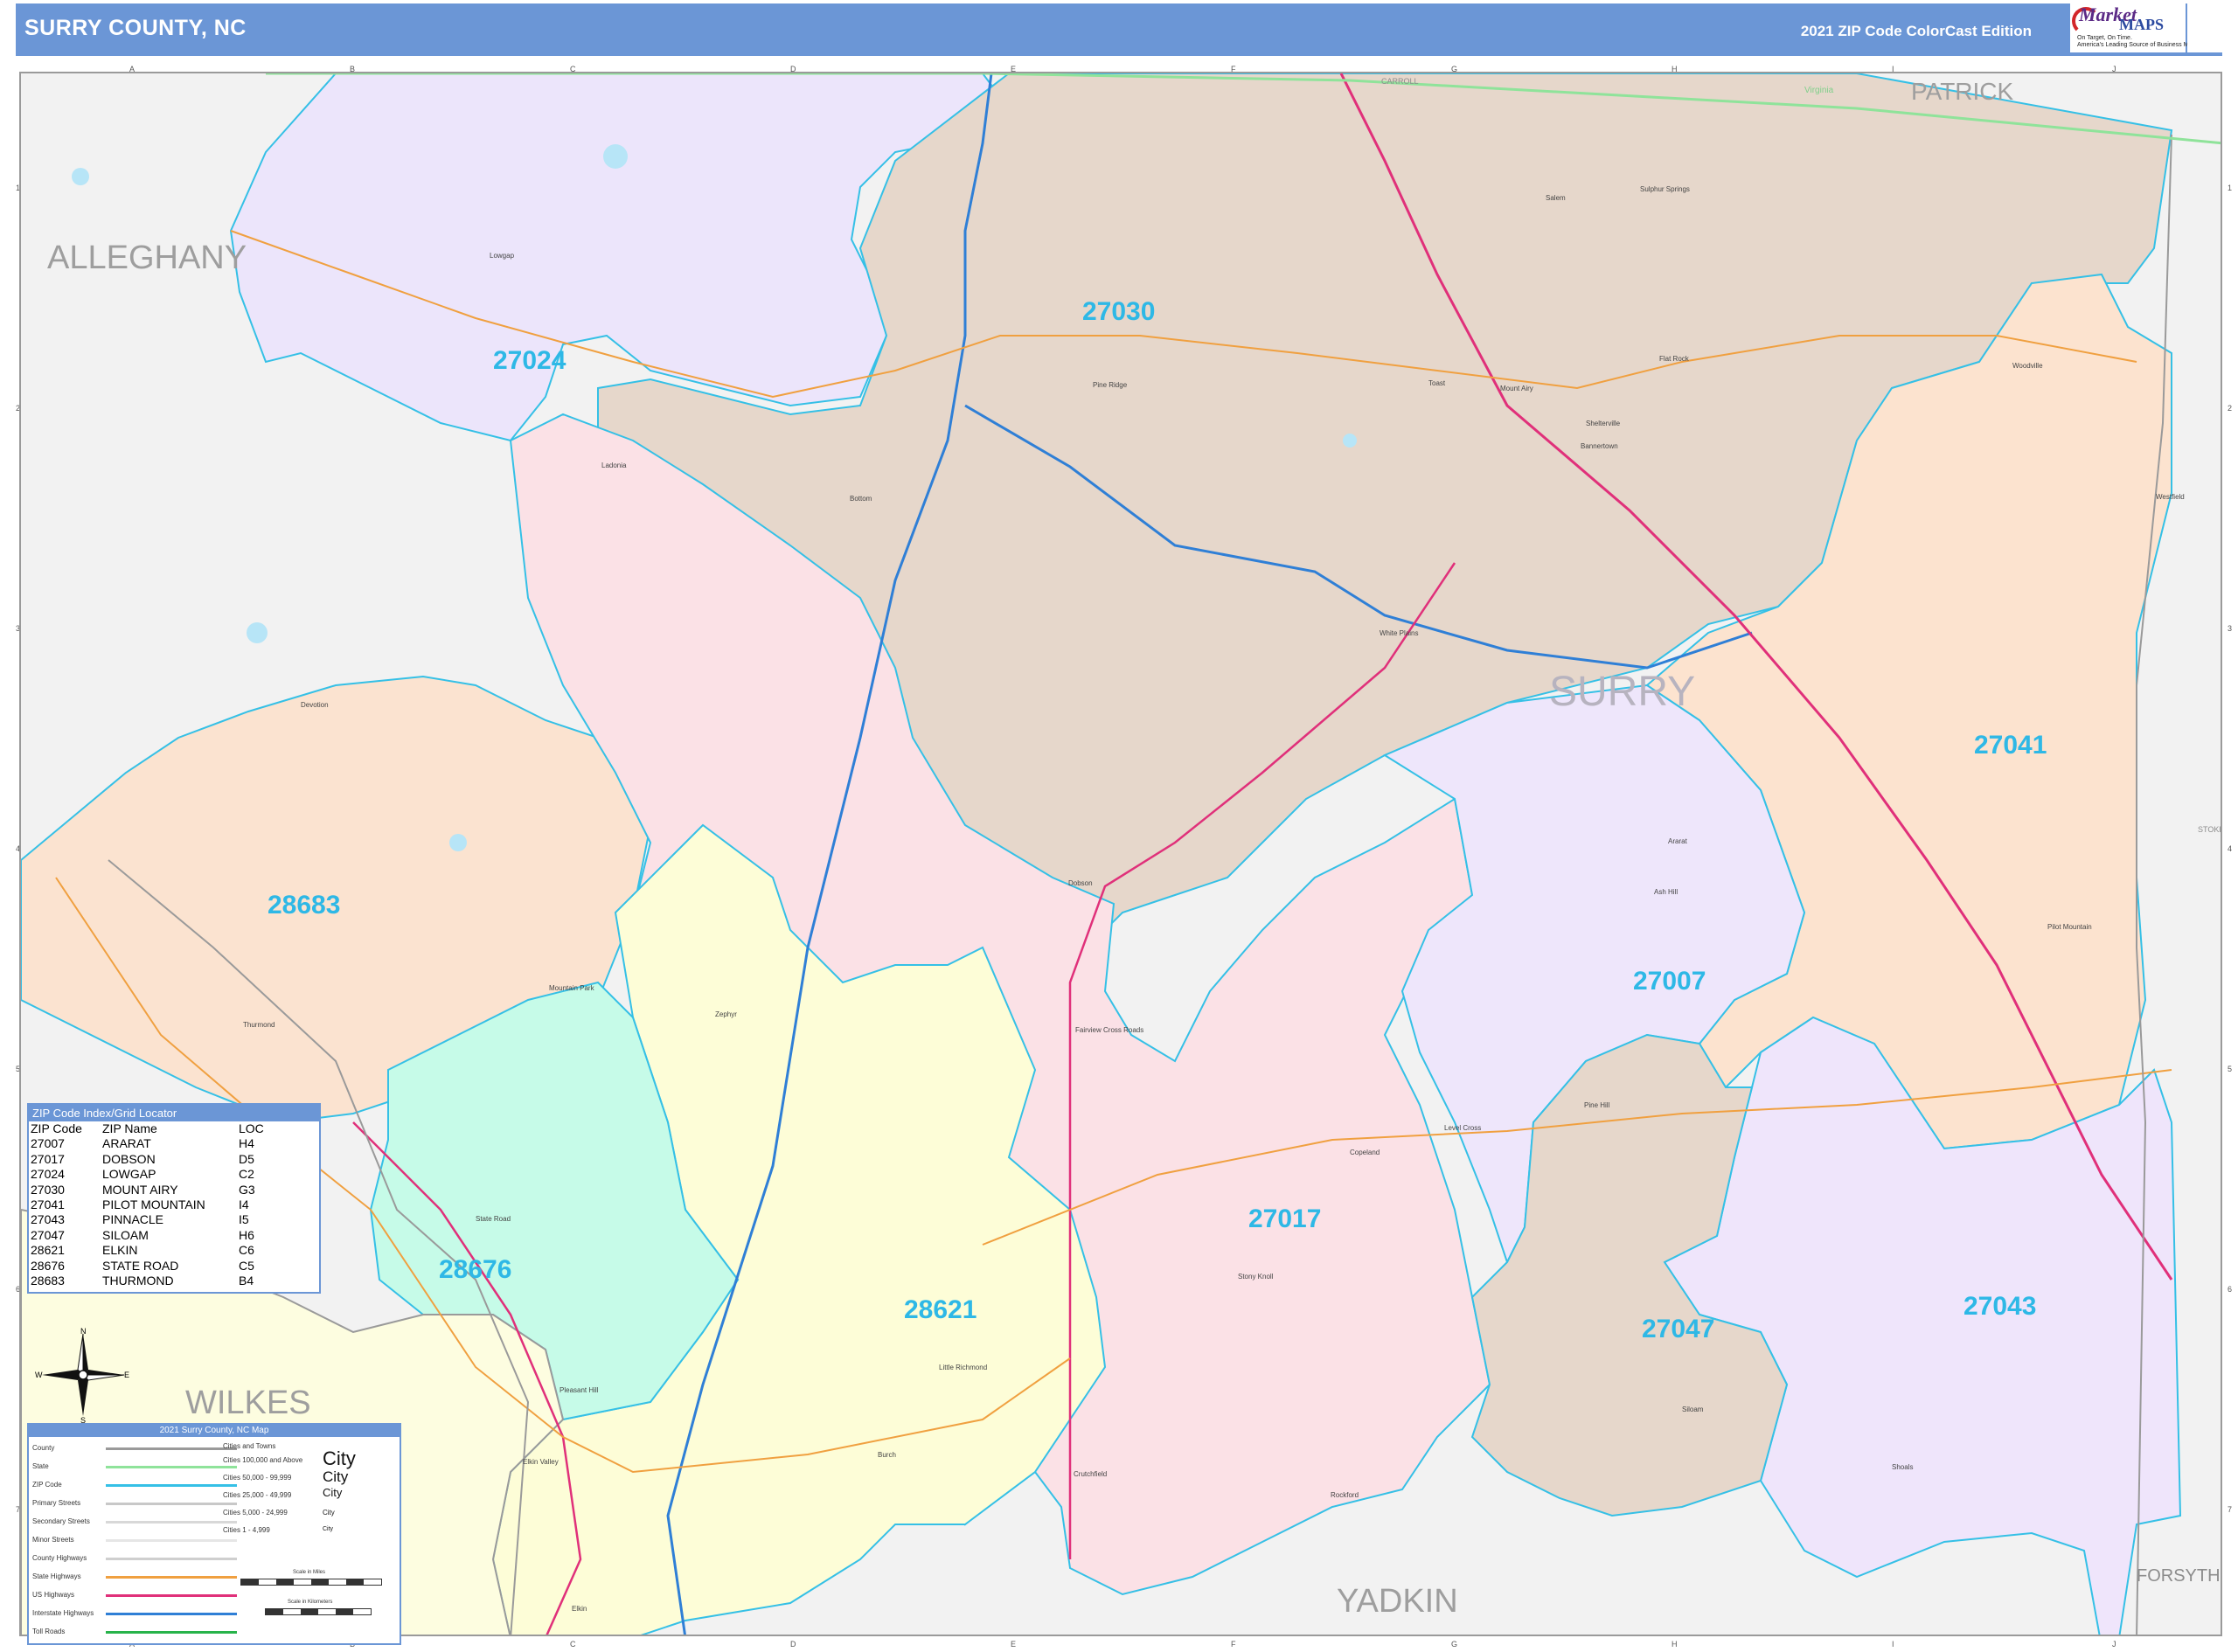 The image size is (2238, 1652). What do you see at coordinates (1599, 446) in the screenshot?
I see `place-bannertown: Bannertown` at bounding box center [1599, 446].